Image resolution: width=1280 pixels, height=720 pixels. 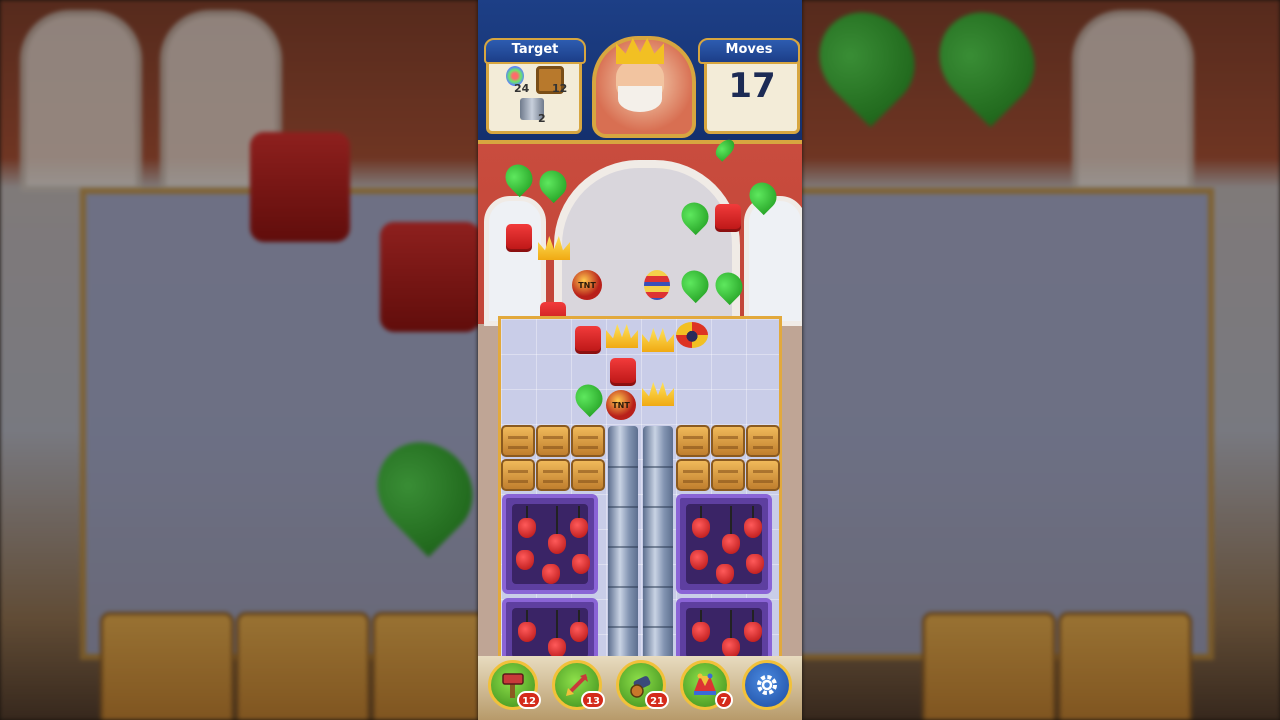 I want to click on arrow-count: 13, so click(x=593, y=700).